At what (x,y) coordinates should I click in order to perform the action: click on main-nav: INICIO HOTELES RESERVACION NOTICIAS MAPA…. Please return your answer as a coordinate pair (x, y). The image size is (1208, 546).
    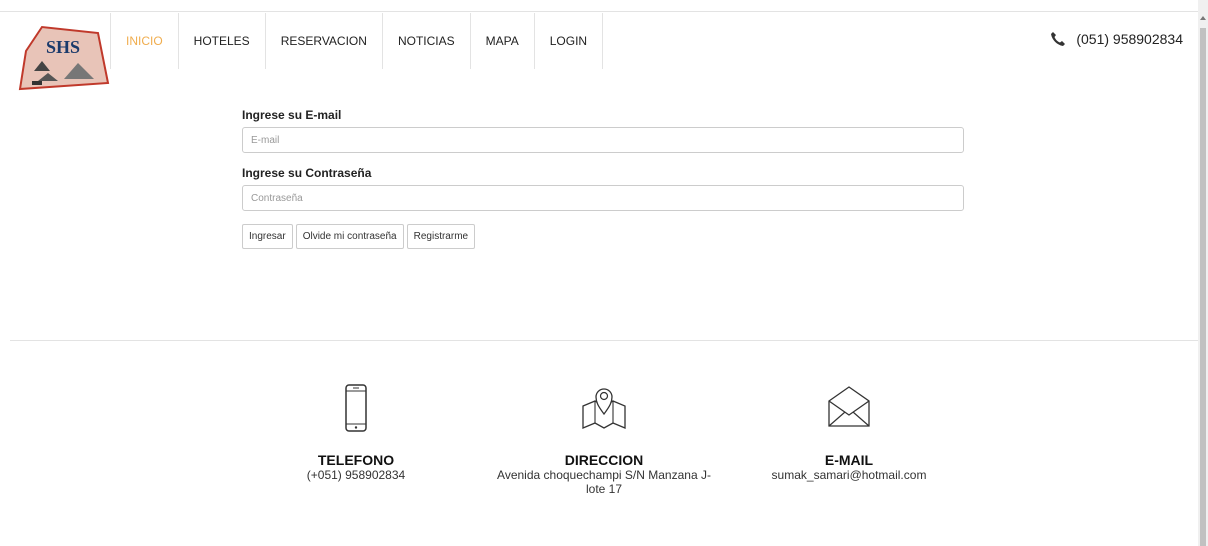
    Looking at the image, I should click on (357, 41).